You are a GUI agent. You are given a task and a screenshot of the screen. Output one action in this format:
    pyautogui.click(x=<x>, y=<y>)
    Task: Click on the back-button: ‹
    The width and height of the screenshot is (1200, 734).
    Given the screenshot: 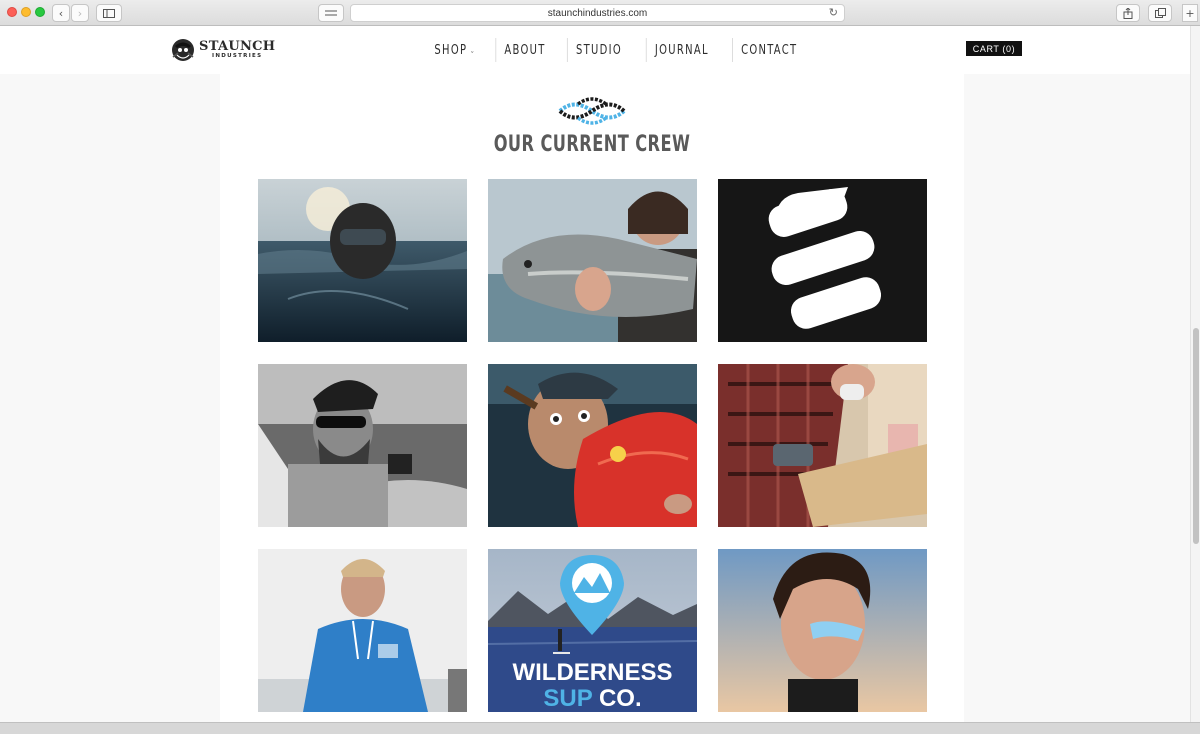 What is the action you would take?
    pyautogui.click(x=61, y=13)
    